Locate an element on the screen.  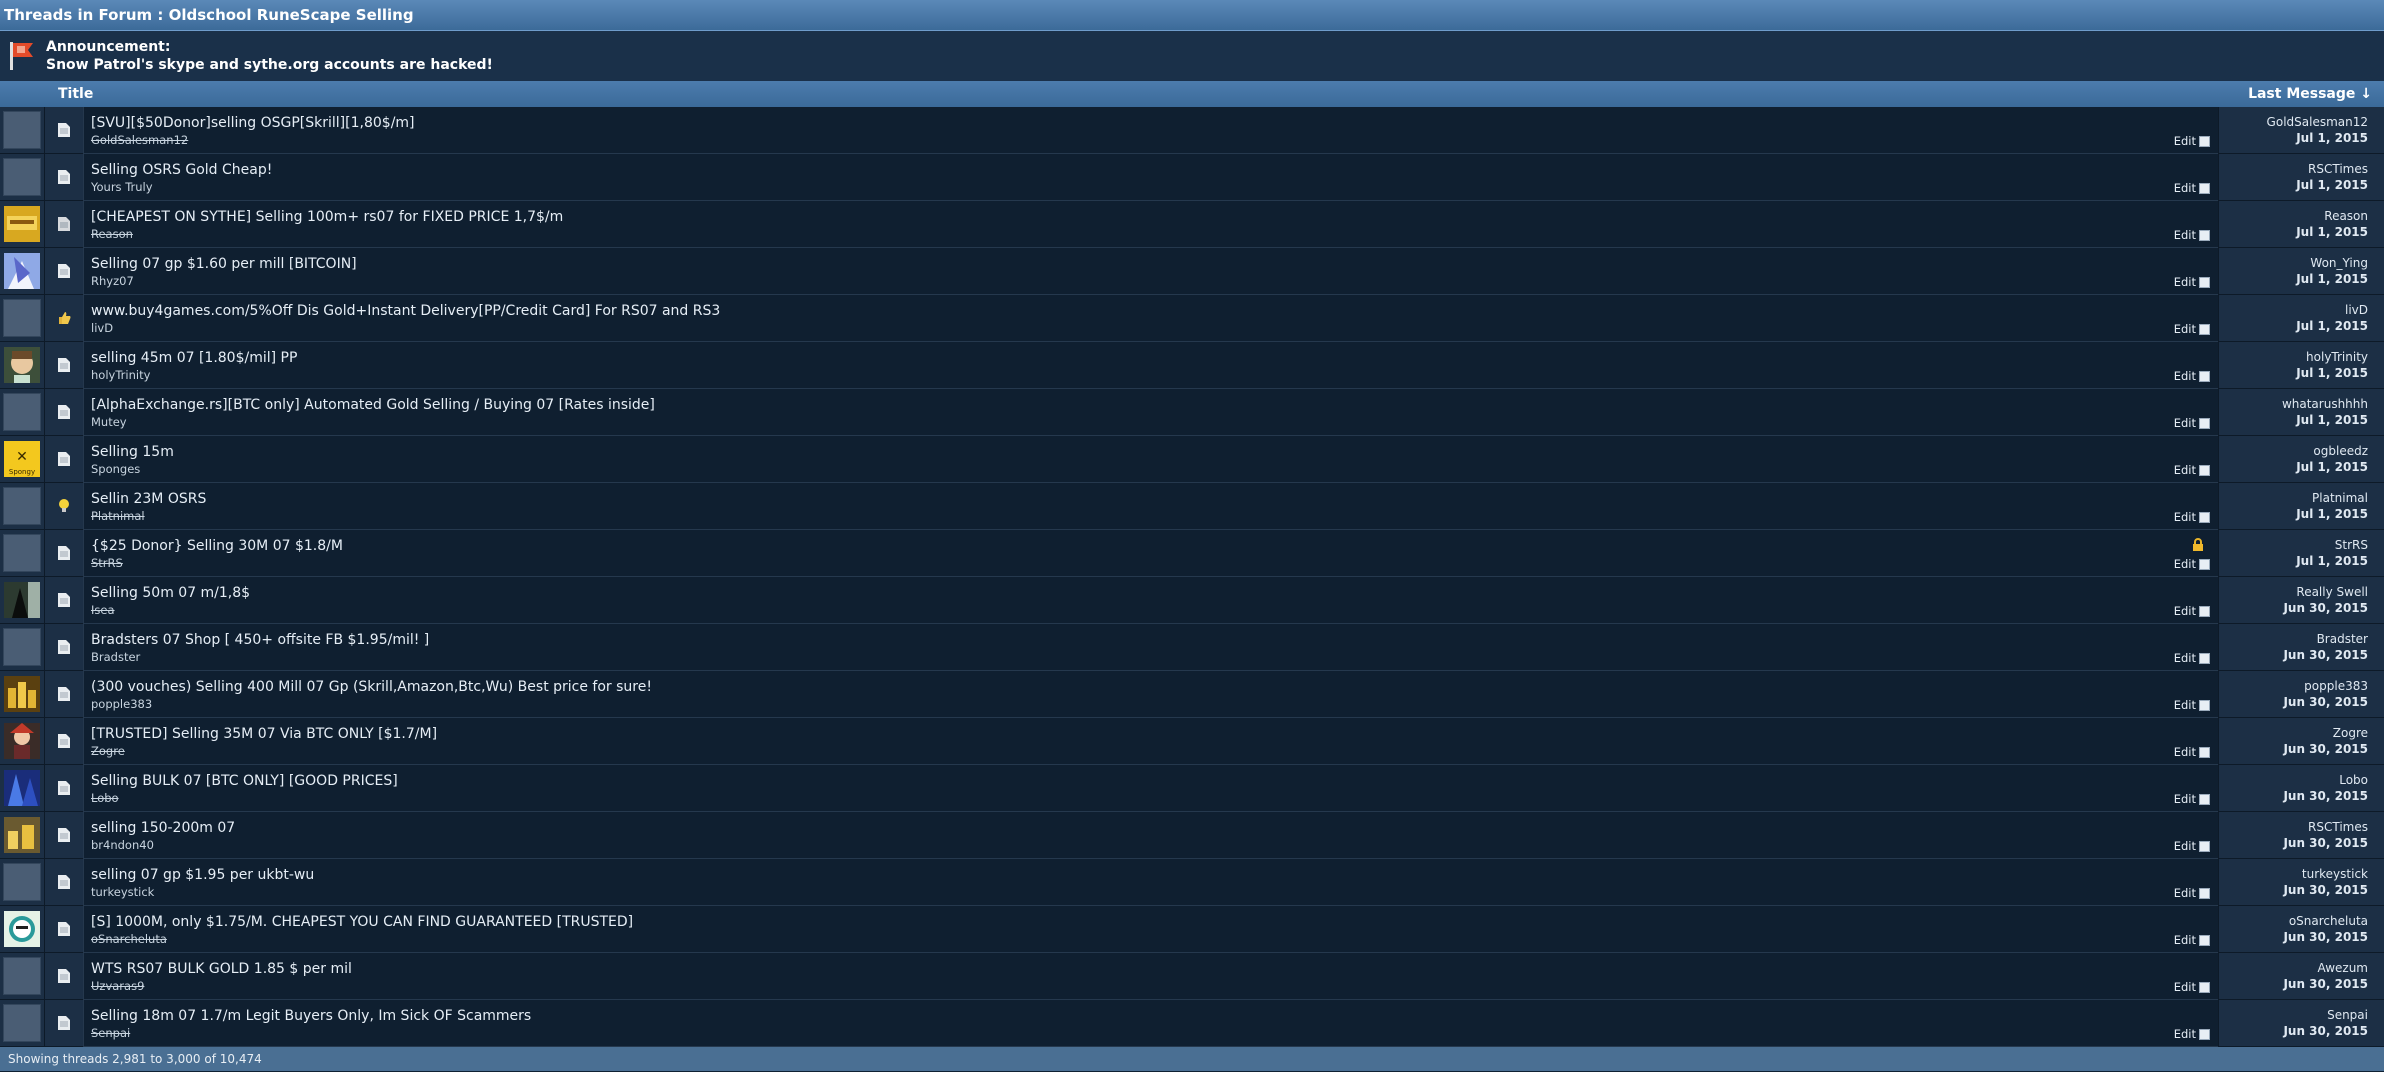
last-message-user: Platnimal is located at coordinates (2293, 498).